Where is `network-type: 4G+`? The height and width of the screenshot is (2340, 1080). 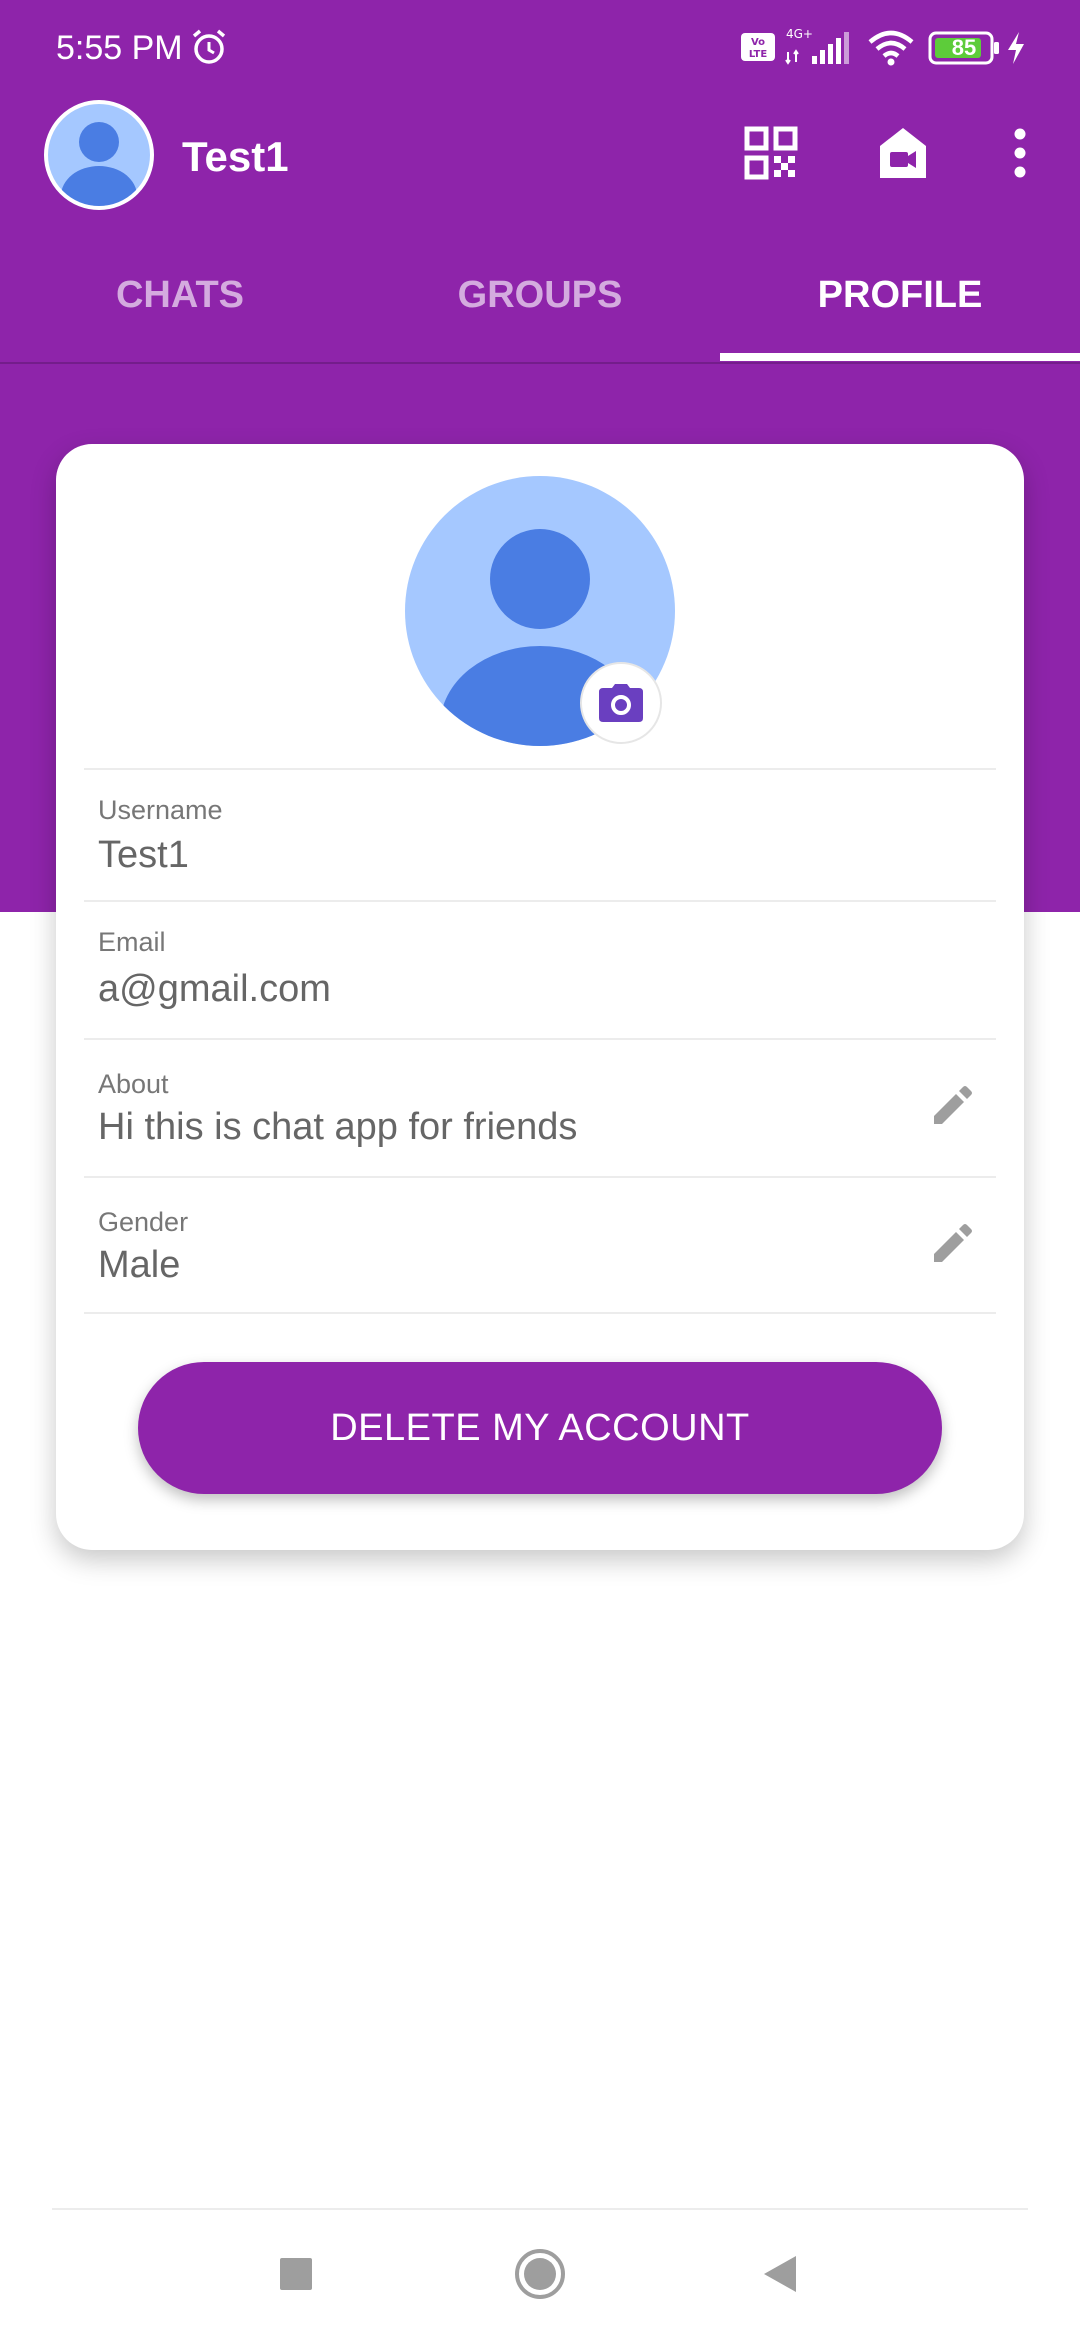 network-type: 4G+ is located at coordinates (799, 34).